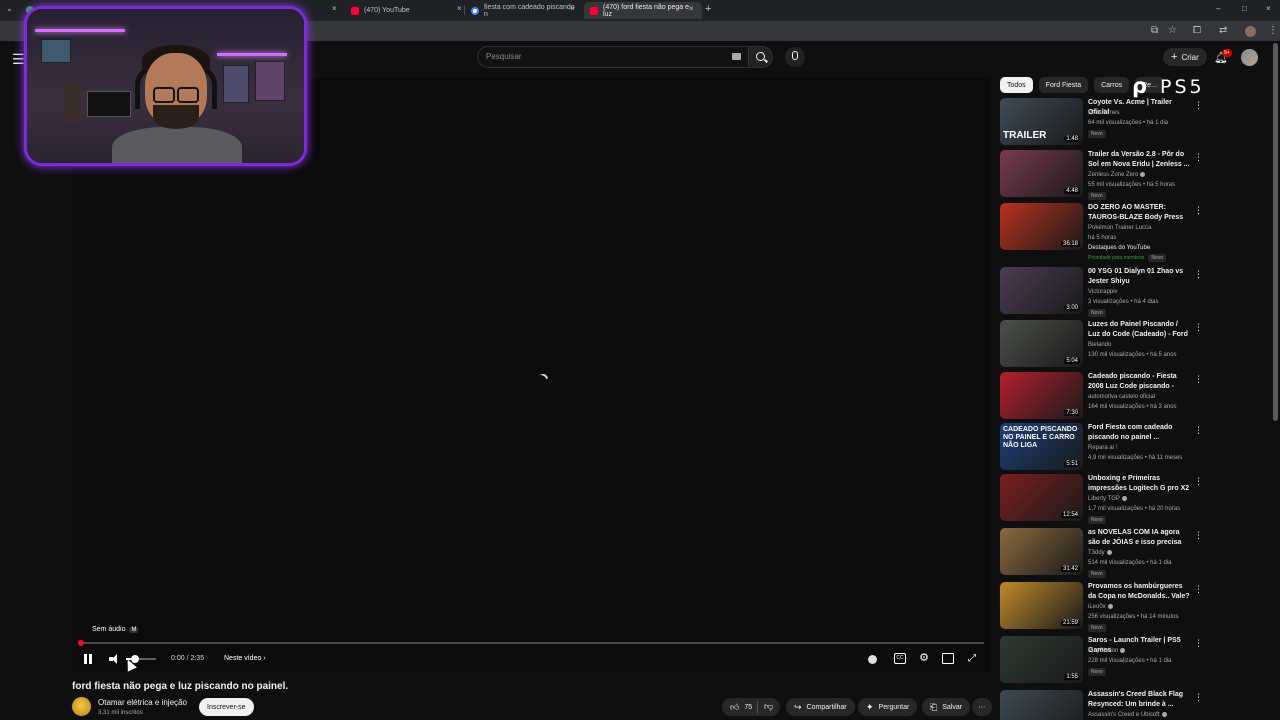 The image size is (1280, 720). I want to click on recommendation-channel: PlayStation, so click(1107, 651).